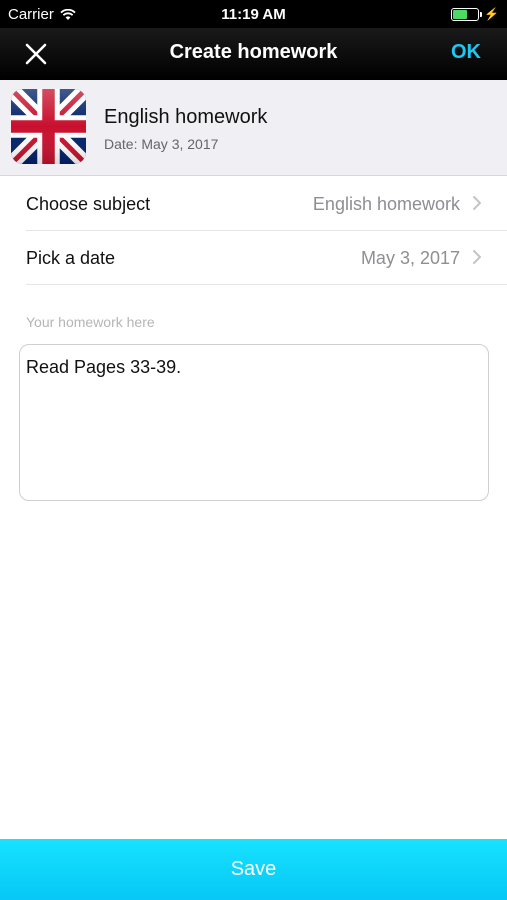  I want to click on pick-date-value: May 3, 2017, so click(410, 258).